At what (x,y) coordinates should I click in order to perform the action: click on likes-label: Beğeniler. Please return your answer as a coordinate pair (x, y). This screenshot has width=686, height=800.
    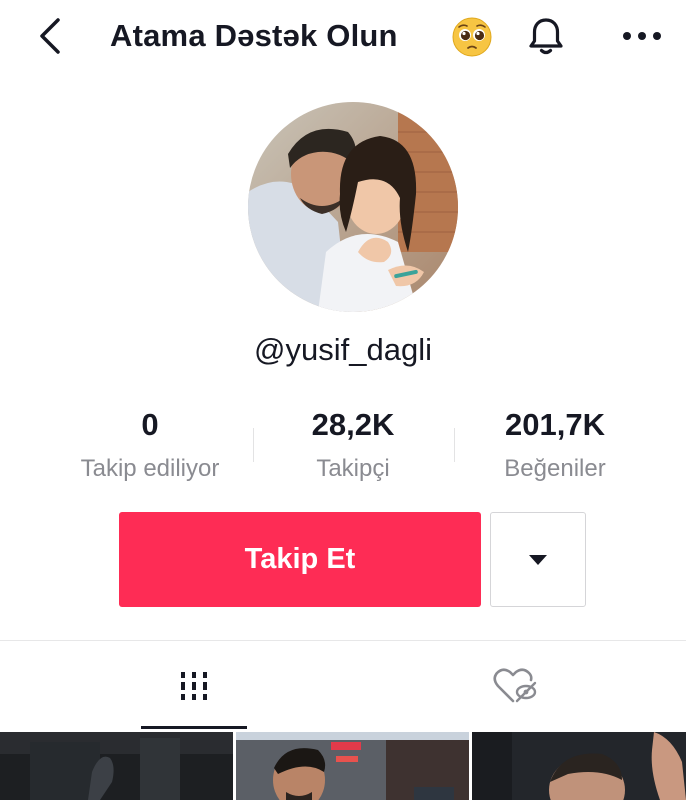
    Looking at the image, I should click on (555, 468).